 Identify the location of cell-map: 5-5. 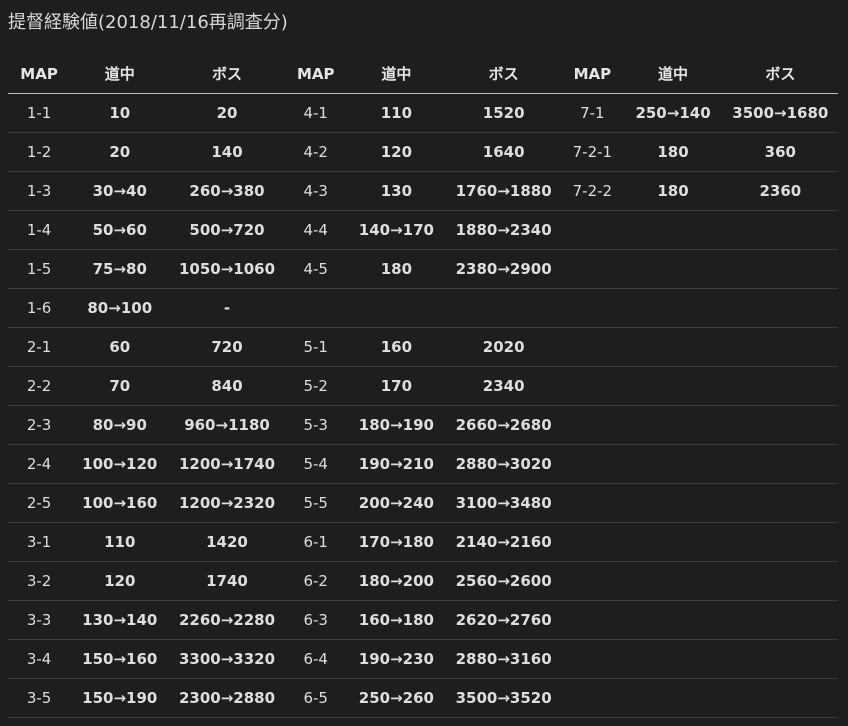
(315, 503).